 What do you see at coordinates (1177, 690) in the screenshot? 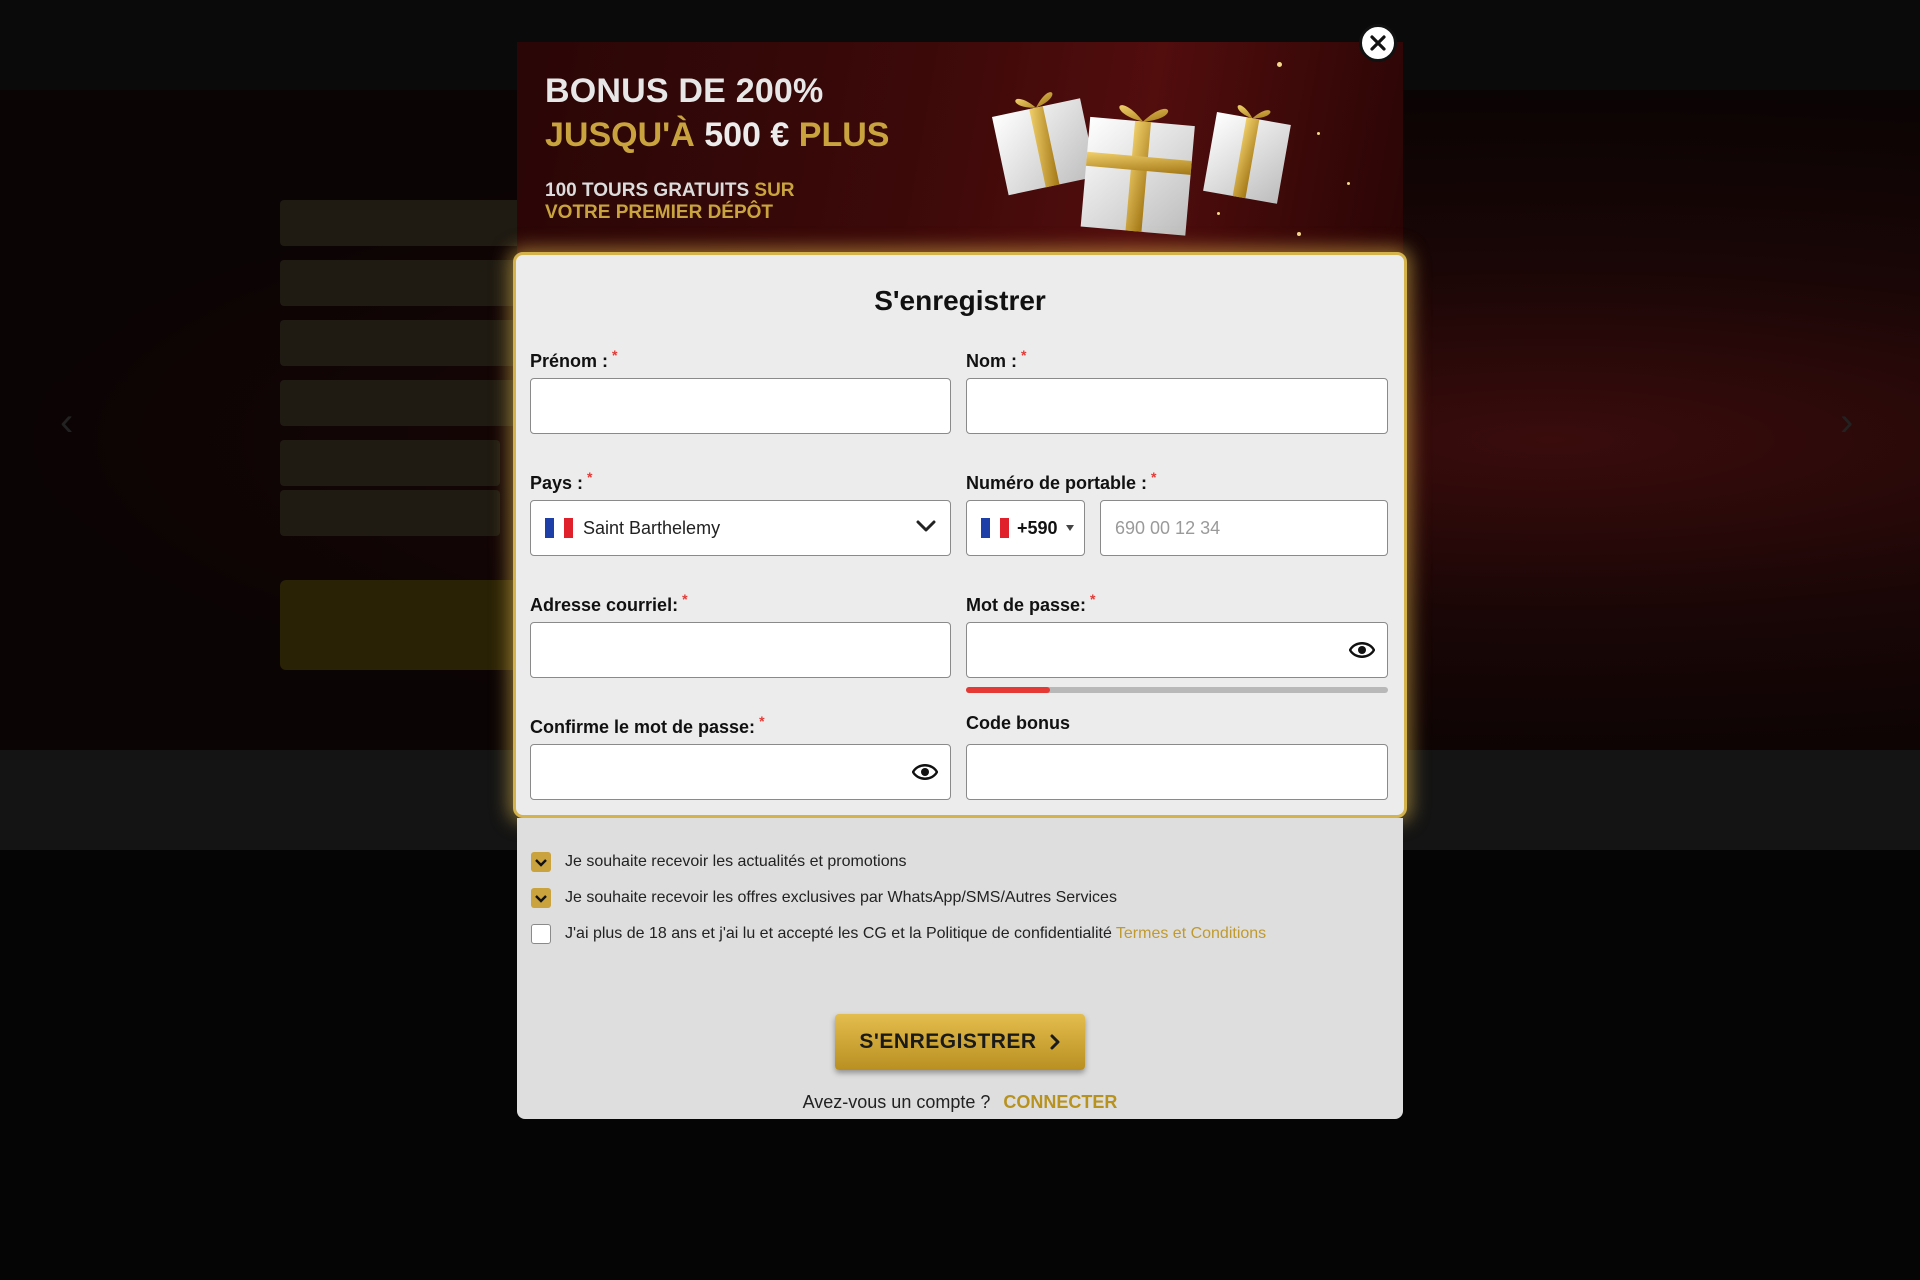
I see `password-strength-bar` at bounding box center [1177, 690].